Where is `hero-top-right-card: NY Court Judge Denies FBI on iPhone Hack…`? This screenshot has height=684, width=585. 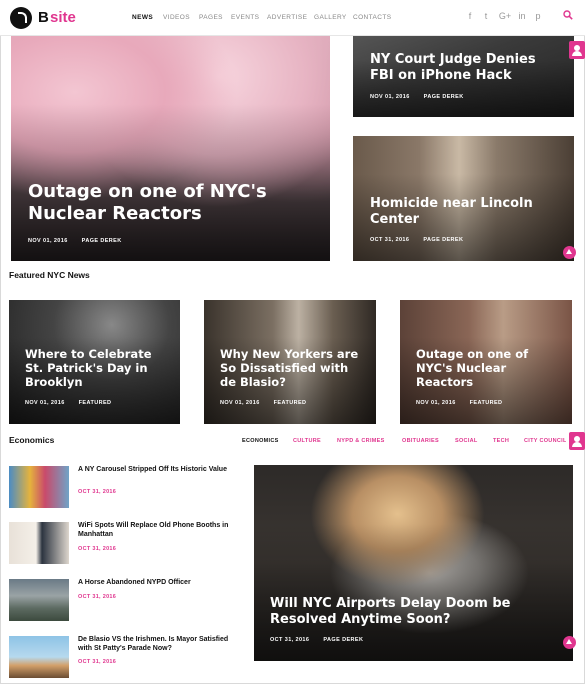 hero-top-right-card: NY Court Judge Denies FBI on iPhone Hack… is located at coordinates (463, 76).